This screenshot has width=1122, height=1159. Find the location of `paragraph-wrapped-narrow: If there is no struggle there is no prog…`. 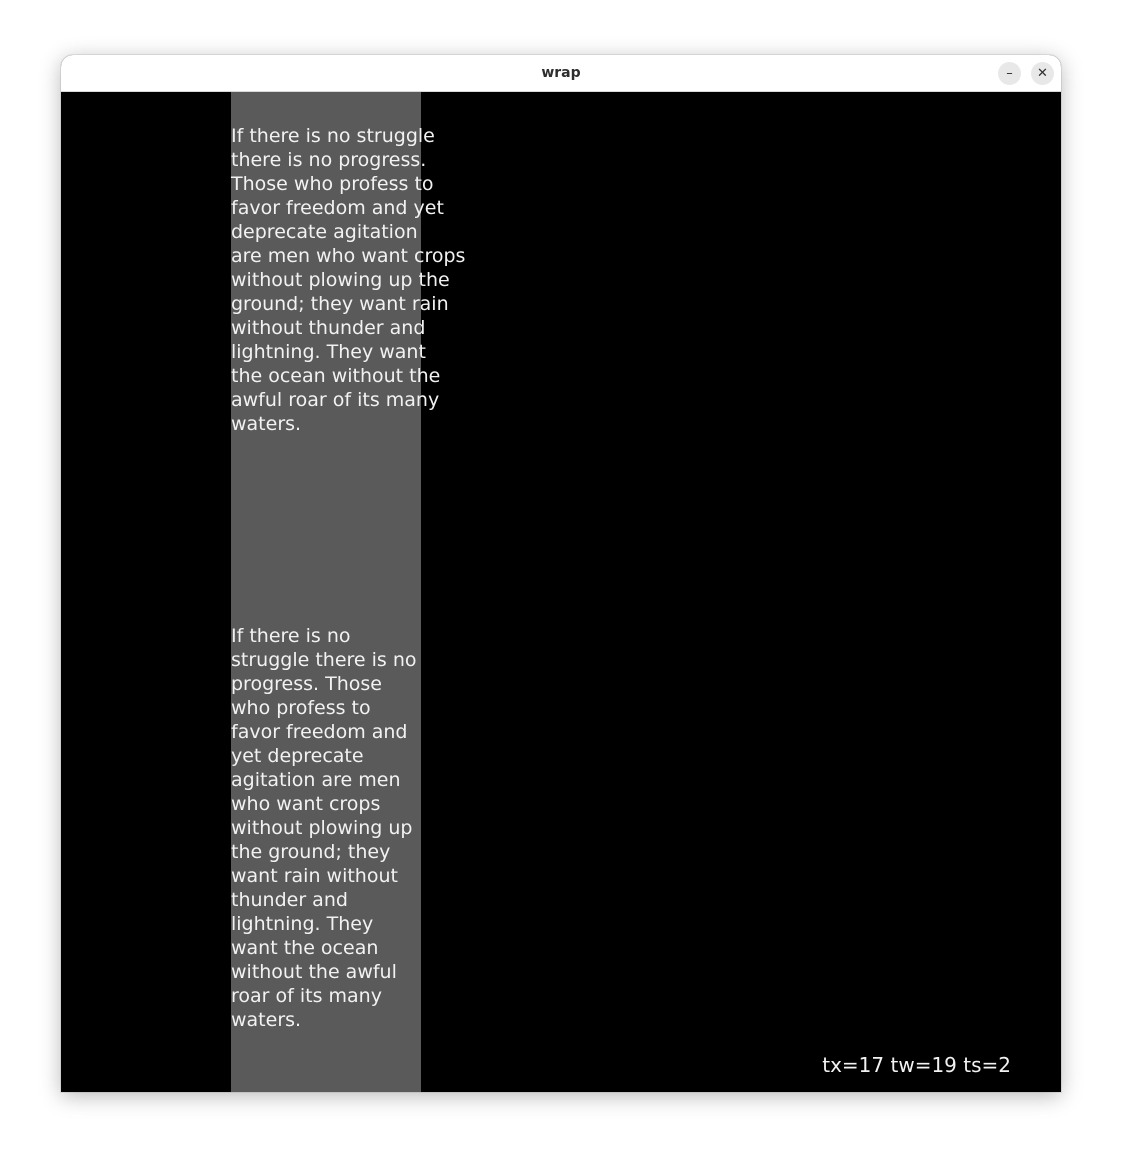

paragraph-wrapped-narrow: If there is no struggle there is no prog… is located at coordinates (324, 828).